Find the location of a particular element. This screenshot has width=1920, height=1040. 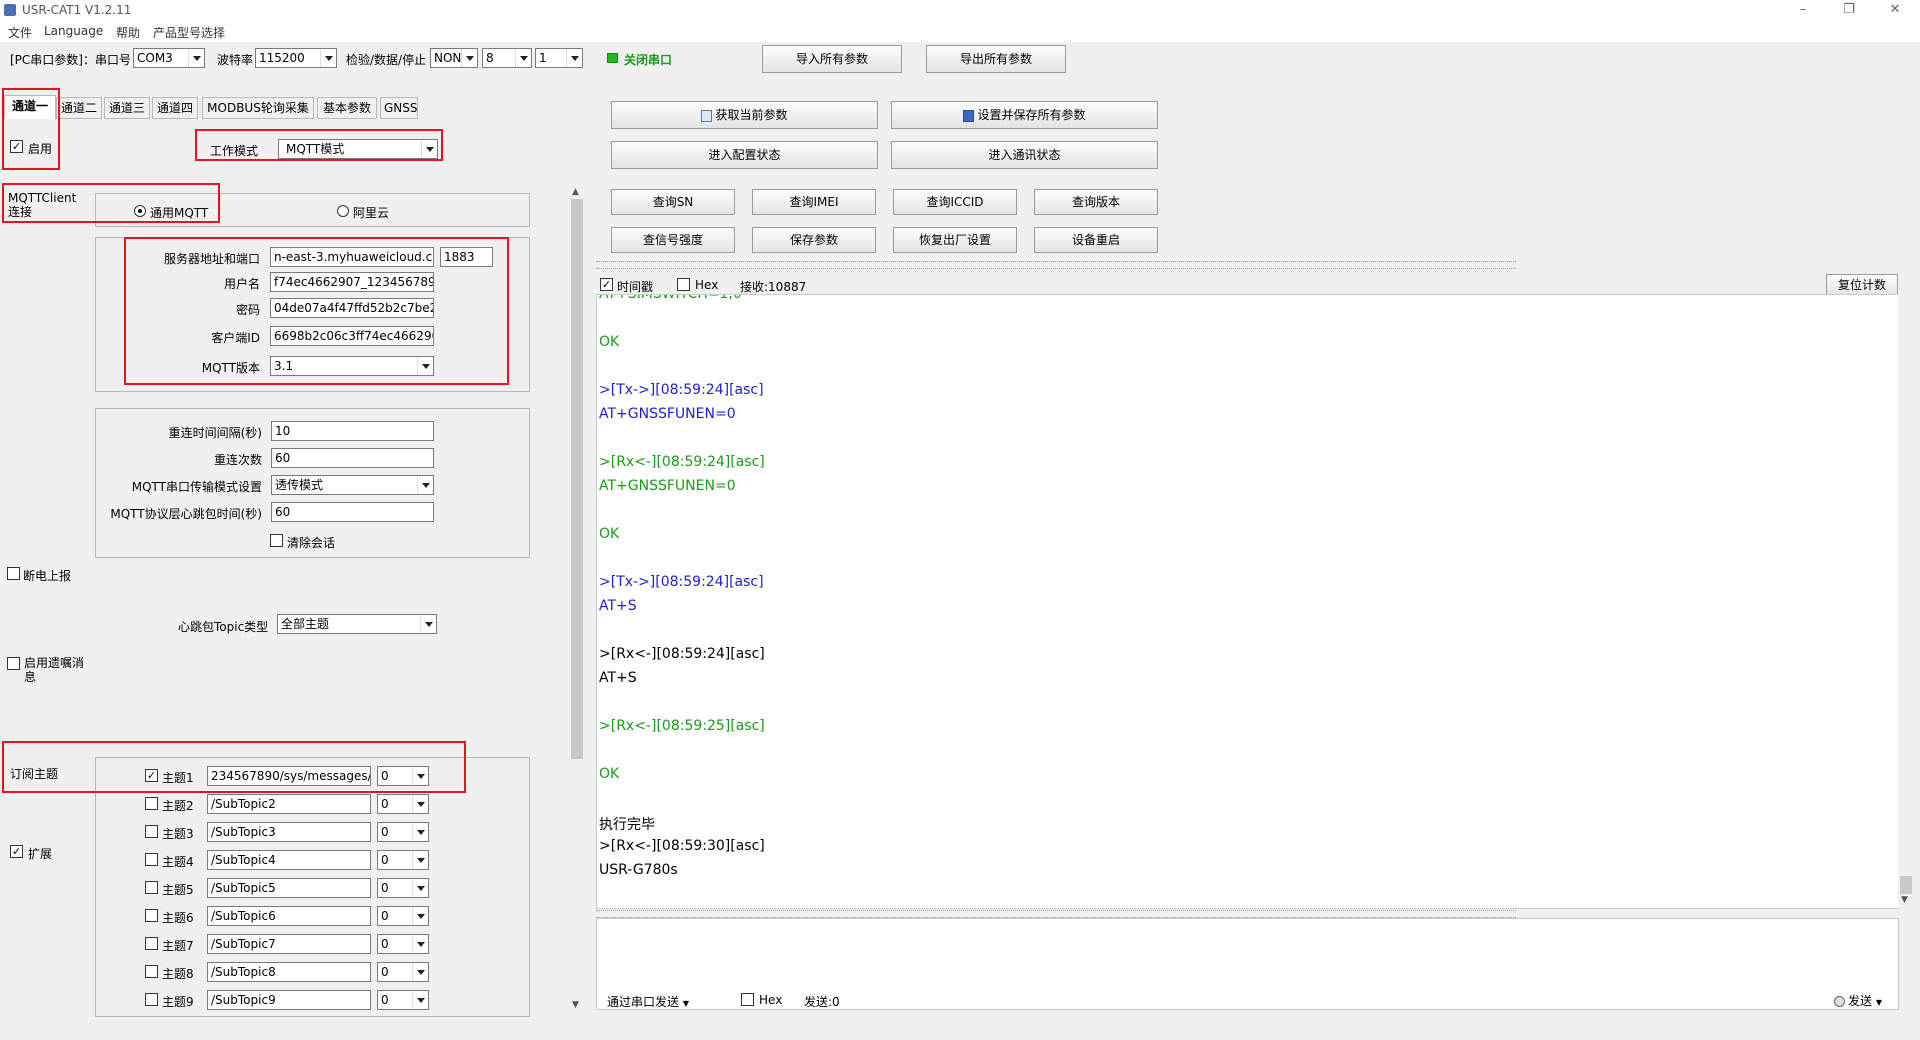

window-title: USR-CAT1 V1.2.11 is located at coordinates (77, 10).